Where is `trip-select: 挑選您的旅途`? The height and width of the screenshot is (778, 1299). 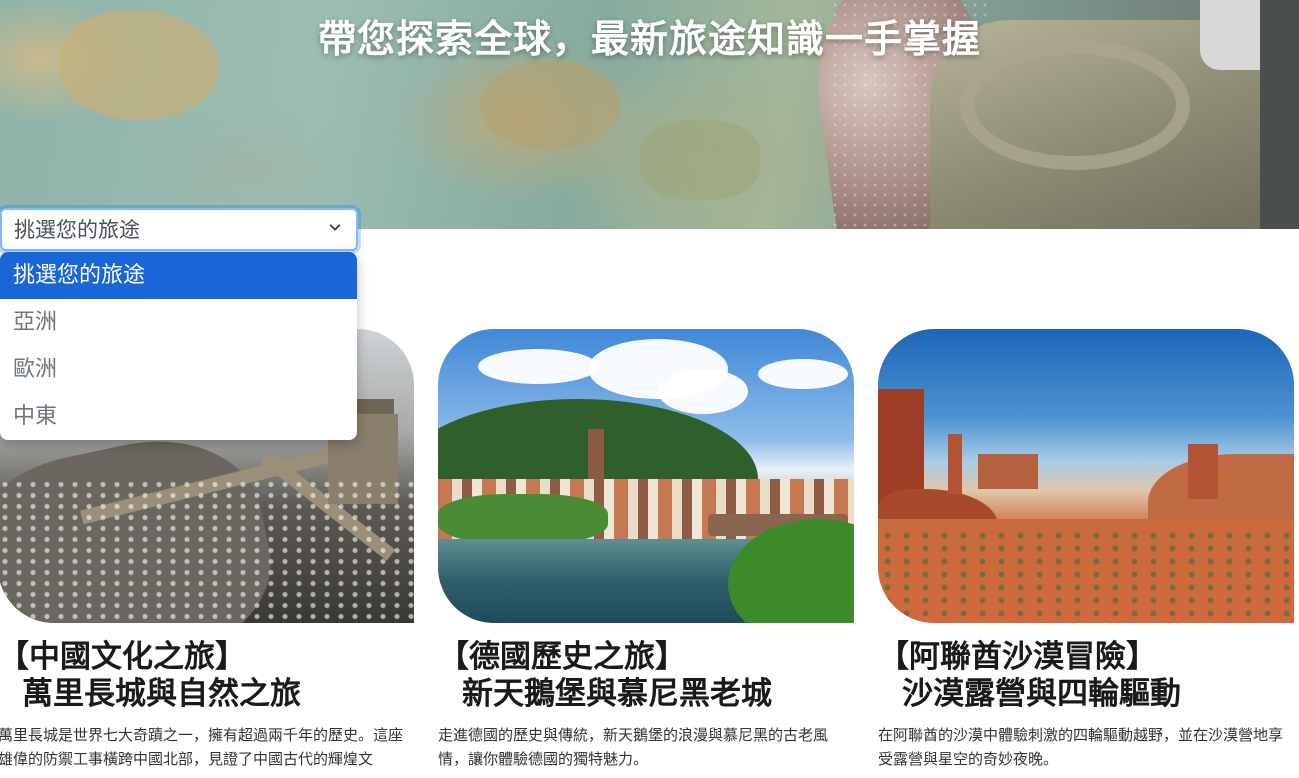
trip-select: 挑選您的旅途 is located at coordinates (179, 229).